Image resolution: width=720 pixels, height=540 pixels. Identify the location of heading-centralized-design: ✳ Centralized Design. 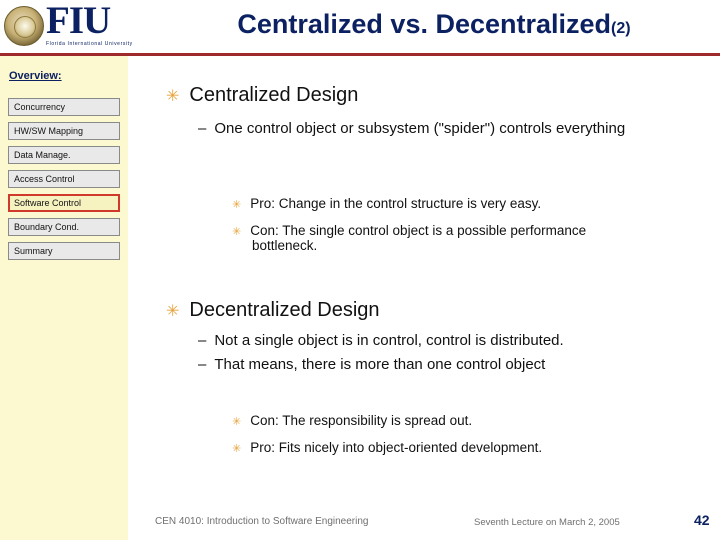
(262, 95).